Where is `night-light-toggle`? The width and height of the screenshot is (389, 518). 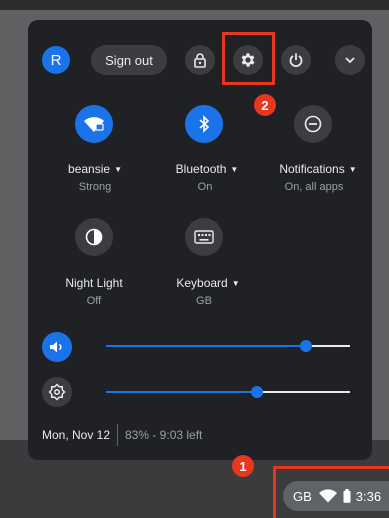
night-light-toggle is located at coordinates (94, 237).